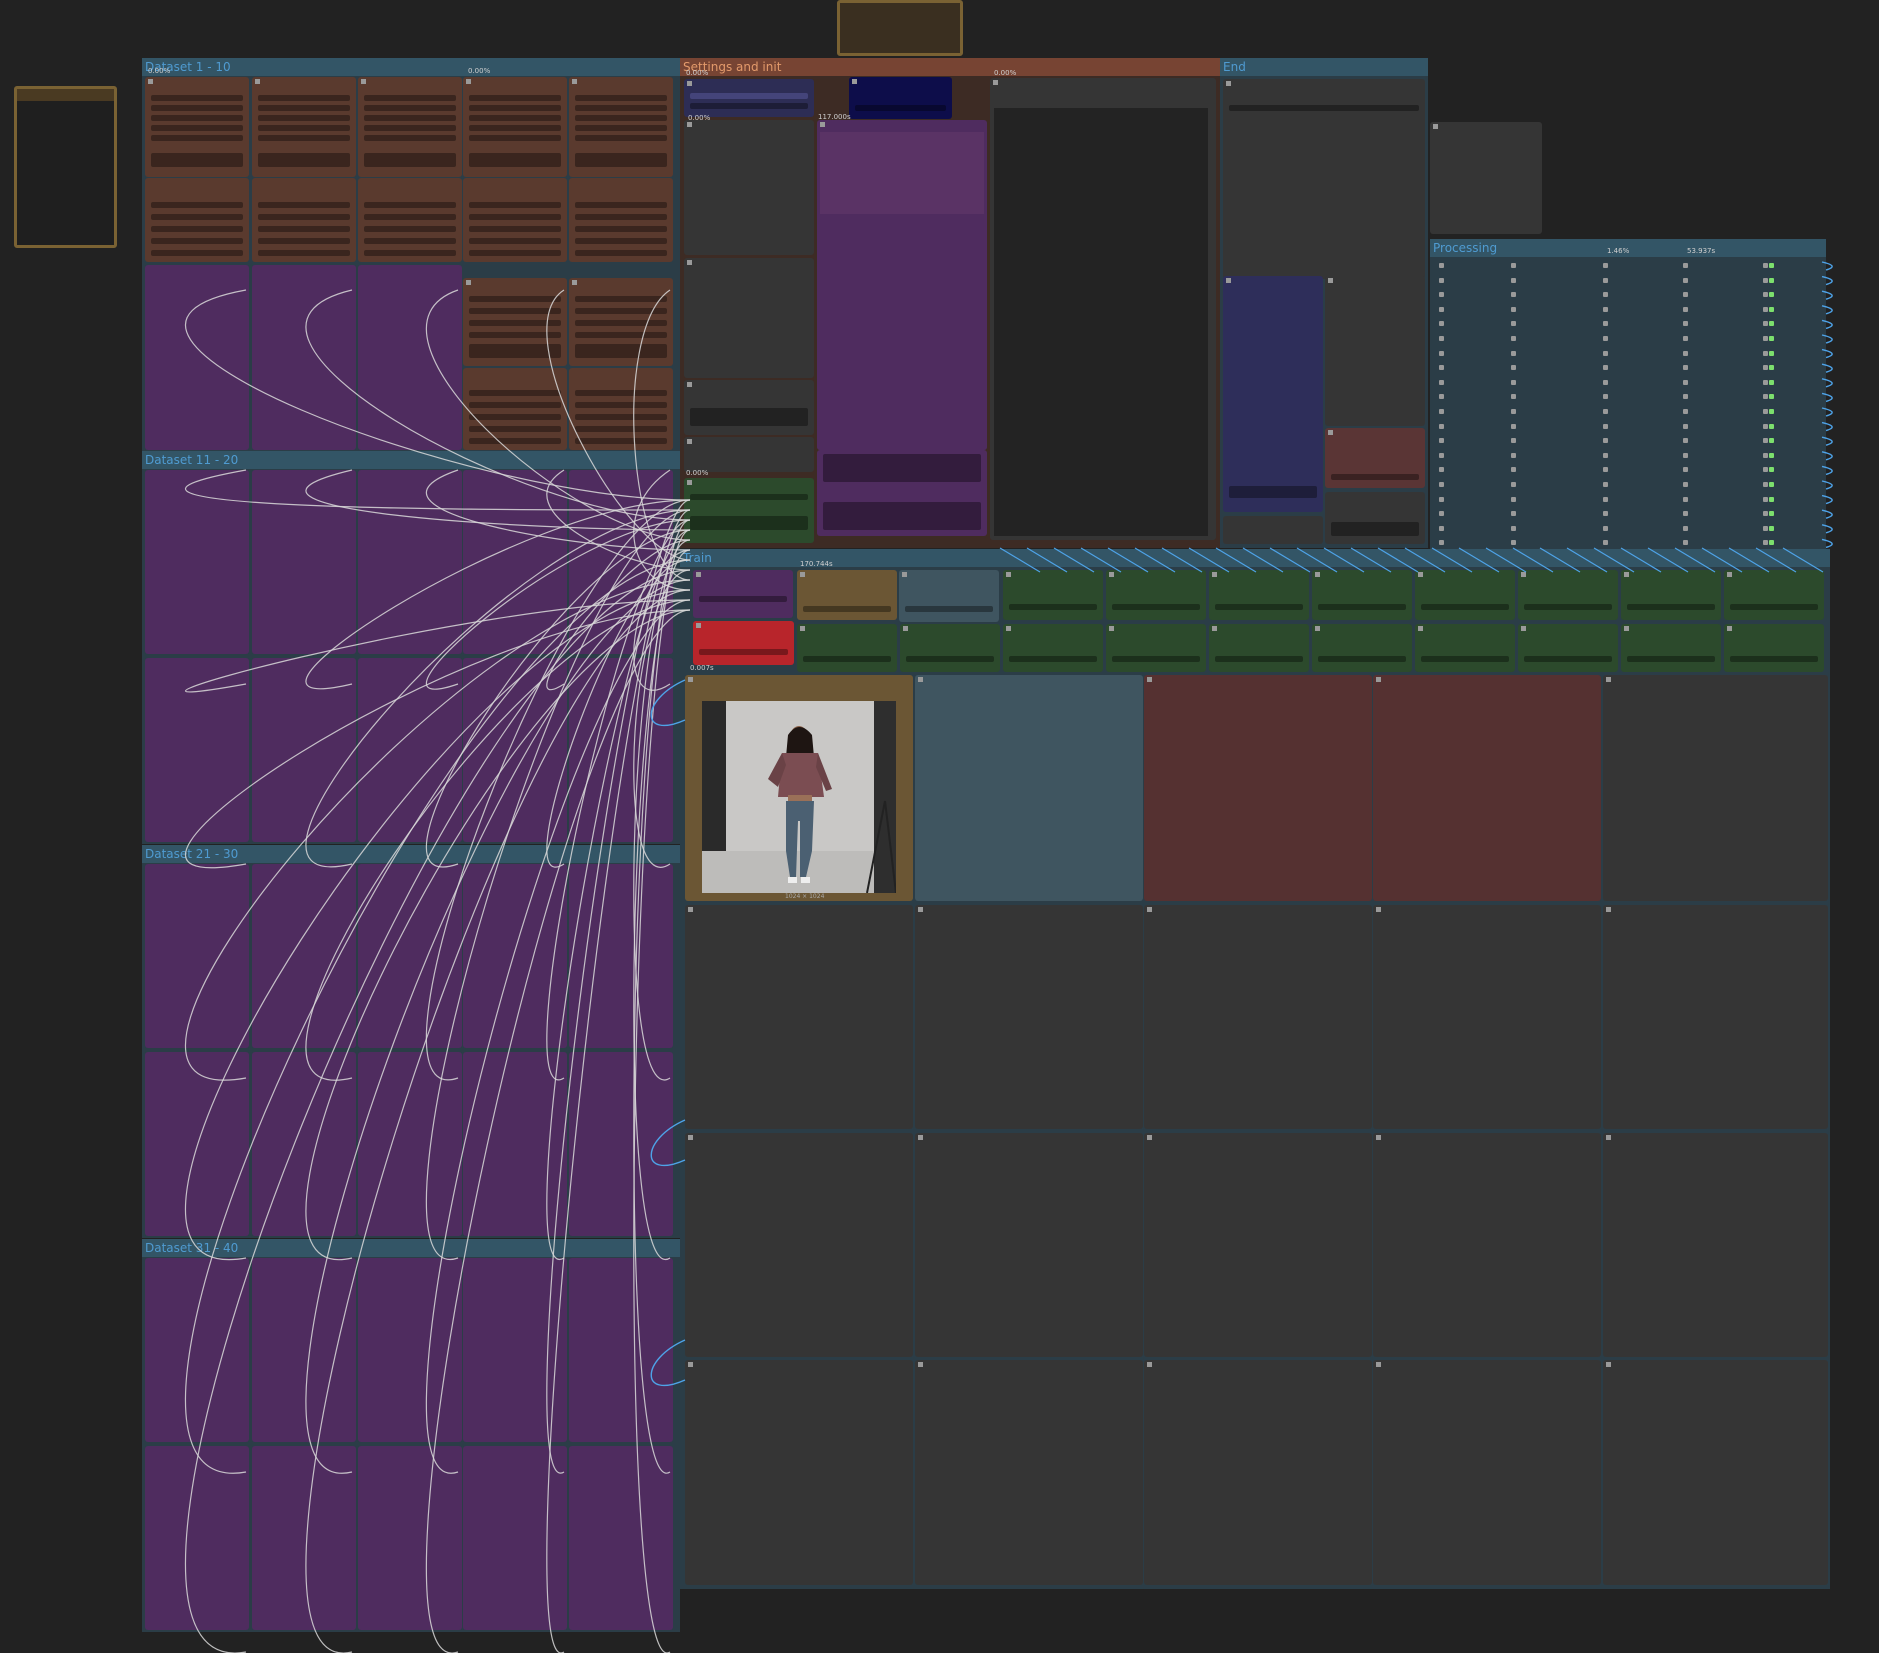 Image resolution: width=1879 pixels, height=1653 pixels. Describe the element at coordinates (743, 643) in the screenshot. I see `train-node-red` at that location.